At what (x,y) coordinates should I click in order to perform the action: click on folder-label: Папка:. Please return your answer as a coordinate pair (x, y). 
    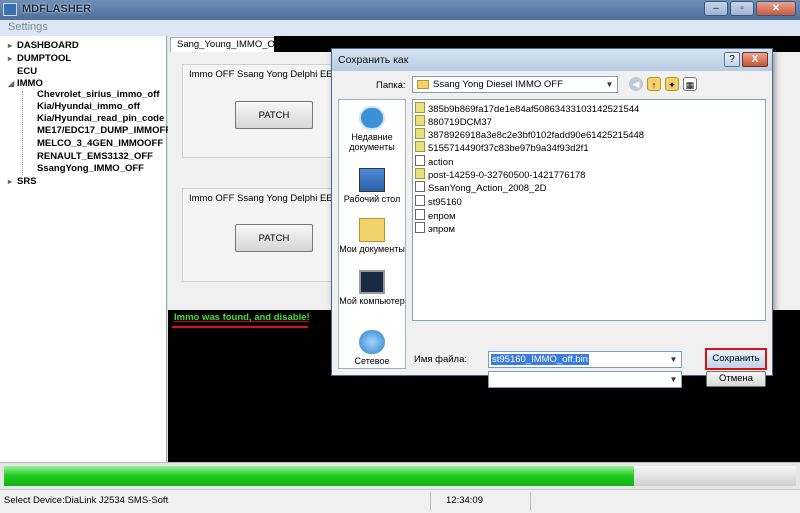
    Looking at the image, I should click on (391, 85).